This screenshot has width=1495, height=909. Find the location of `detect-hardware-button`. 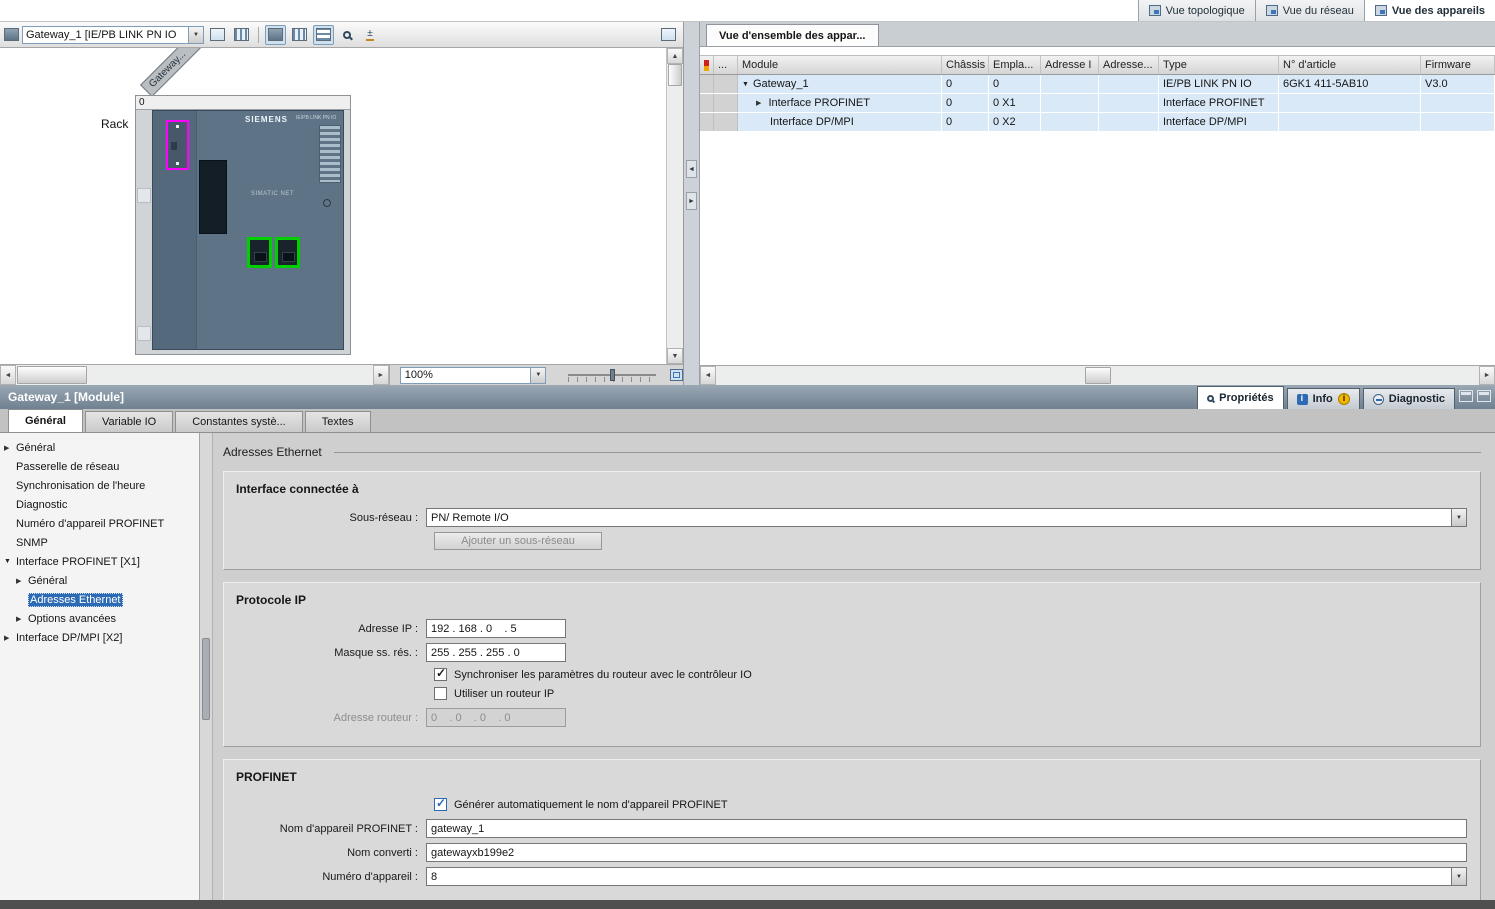

detect-hardware-button is located at coordinates (241, 35).